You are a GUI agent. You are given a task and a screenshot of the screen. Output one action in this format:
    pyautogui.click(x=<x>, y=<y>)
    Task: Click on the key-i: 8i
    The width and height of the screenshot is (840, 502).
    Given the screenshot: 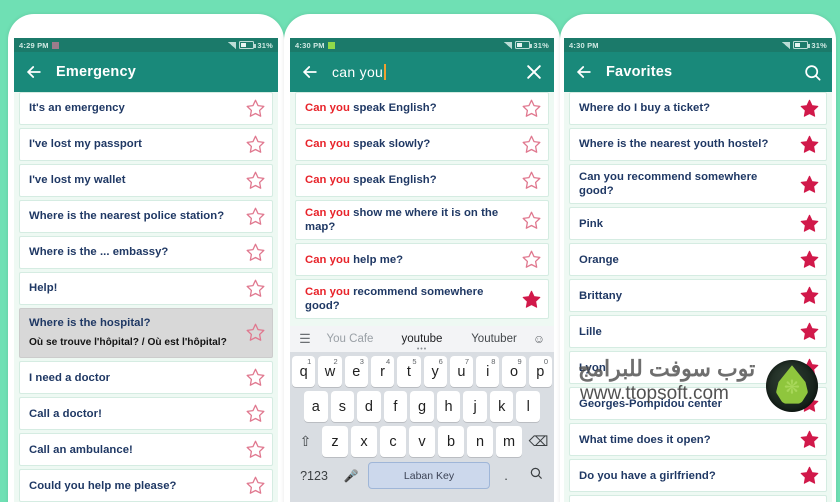 What is the action you would take?
    pyautogui.click(x=488, y=371)
    